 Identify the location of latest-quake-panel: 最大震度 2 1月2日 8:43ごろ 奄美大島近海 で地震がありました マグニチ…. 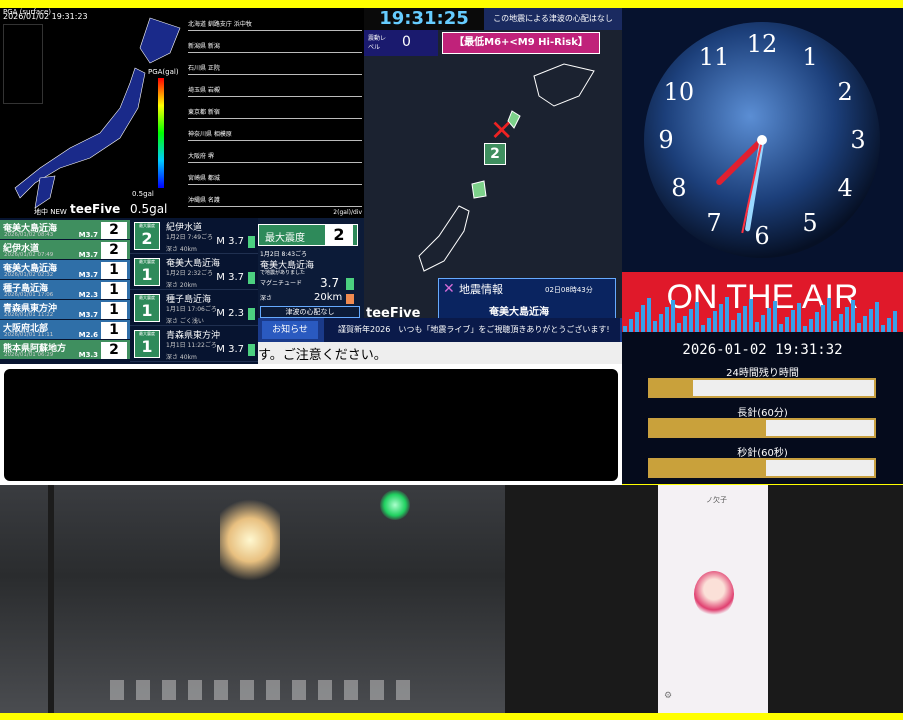
(311, 268).